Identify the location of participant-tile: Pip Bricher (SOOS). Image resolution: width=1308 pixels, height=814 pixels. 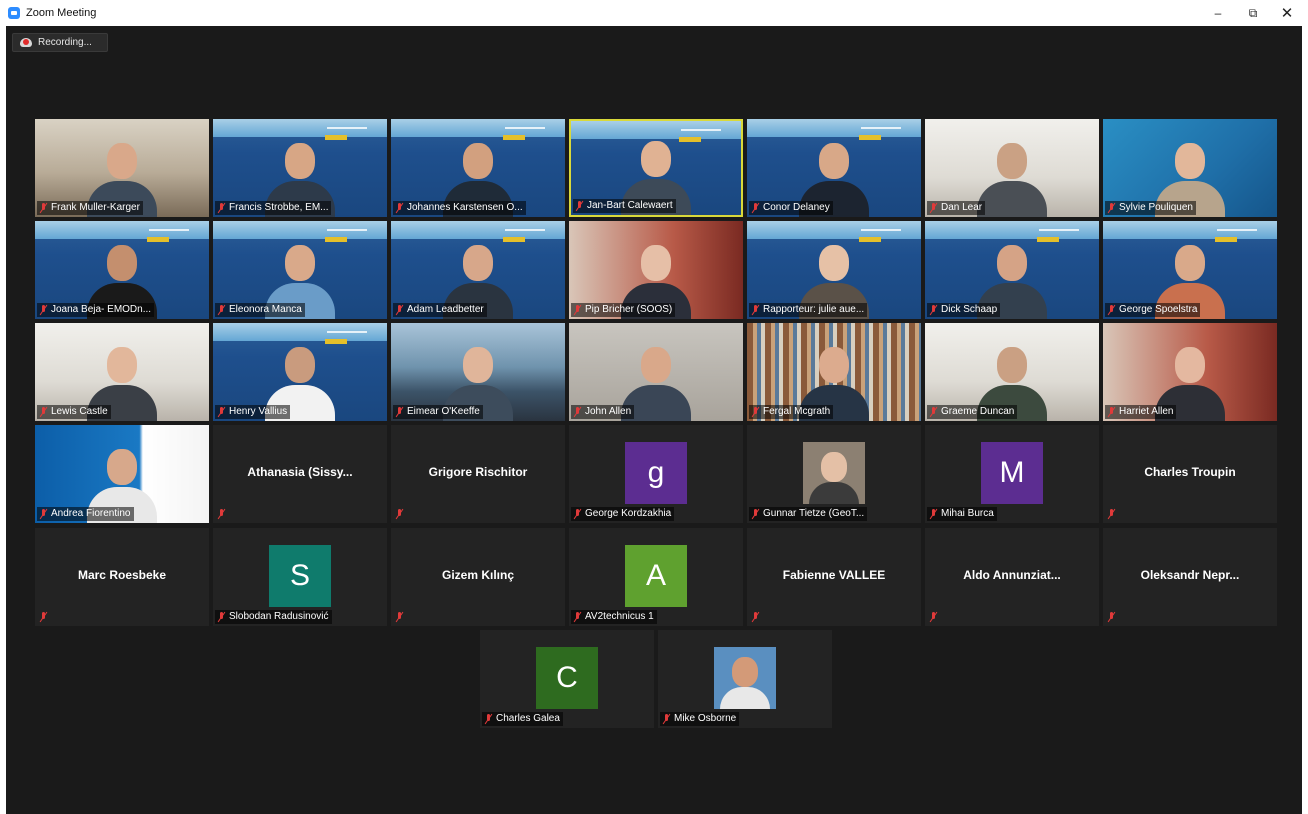
(656, 270).